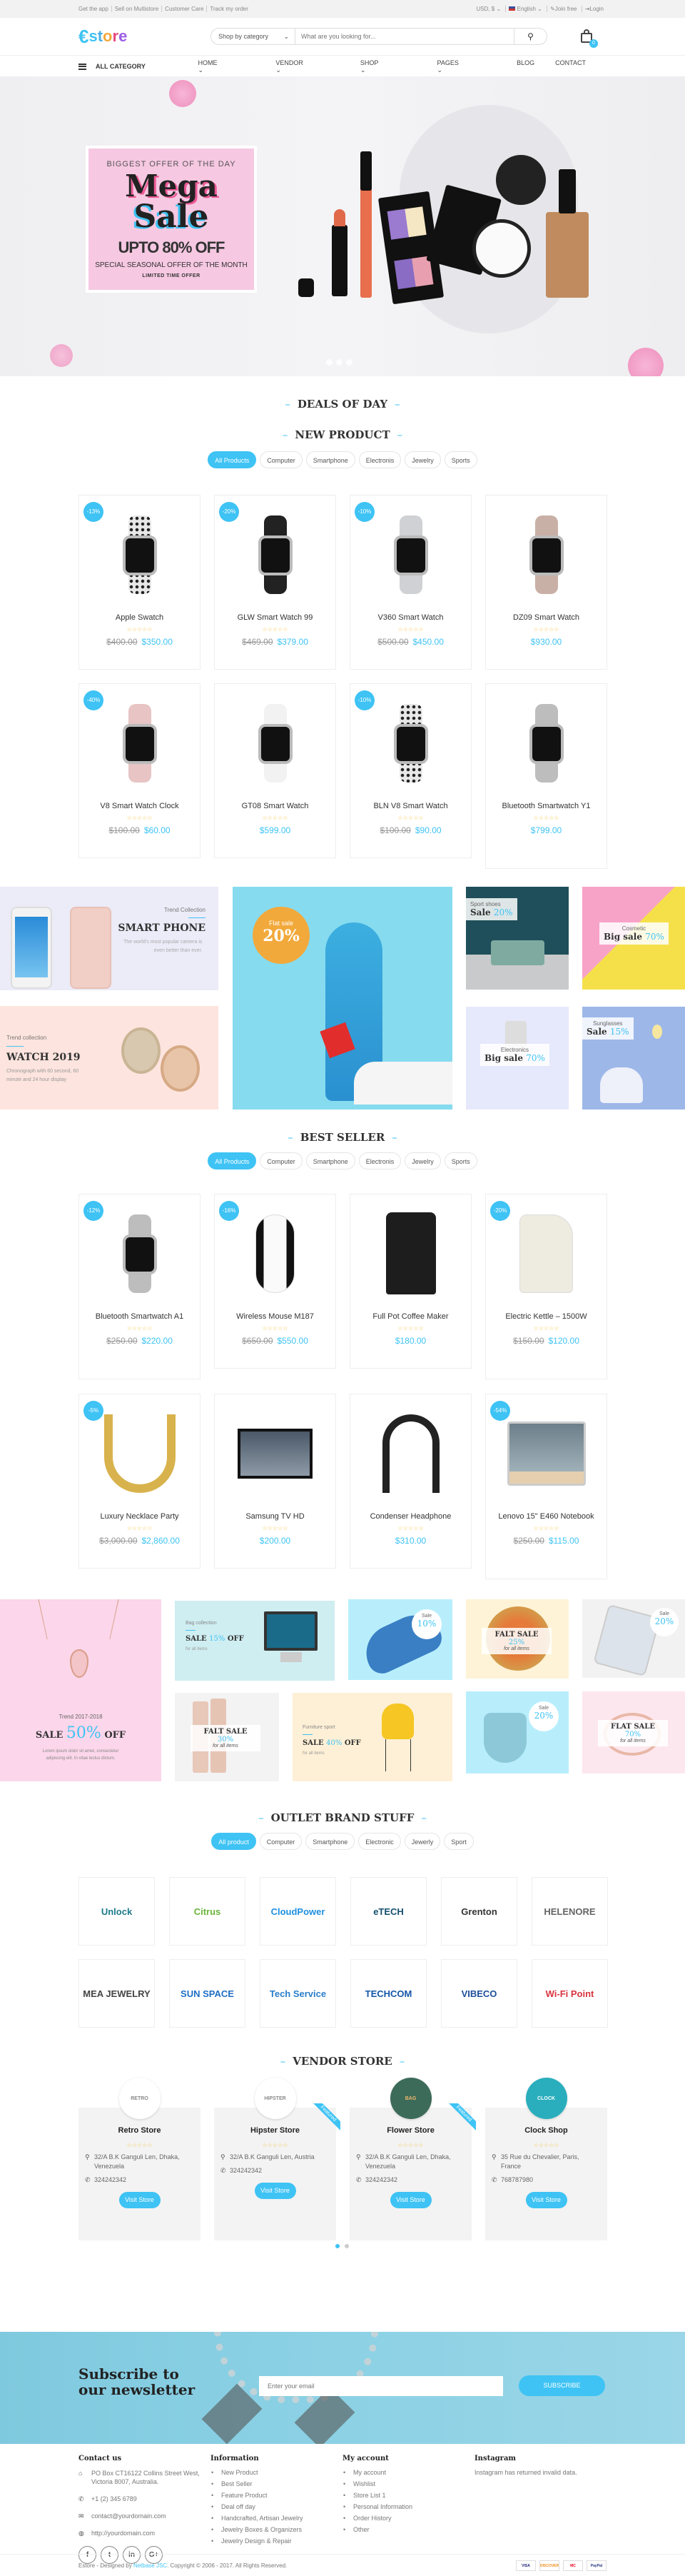  I want to click on footer-link: Handcrafted, Artisan Jewelry, so click(276, 2518).